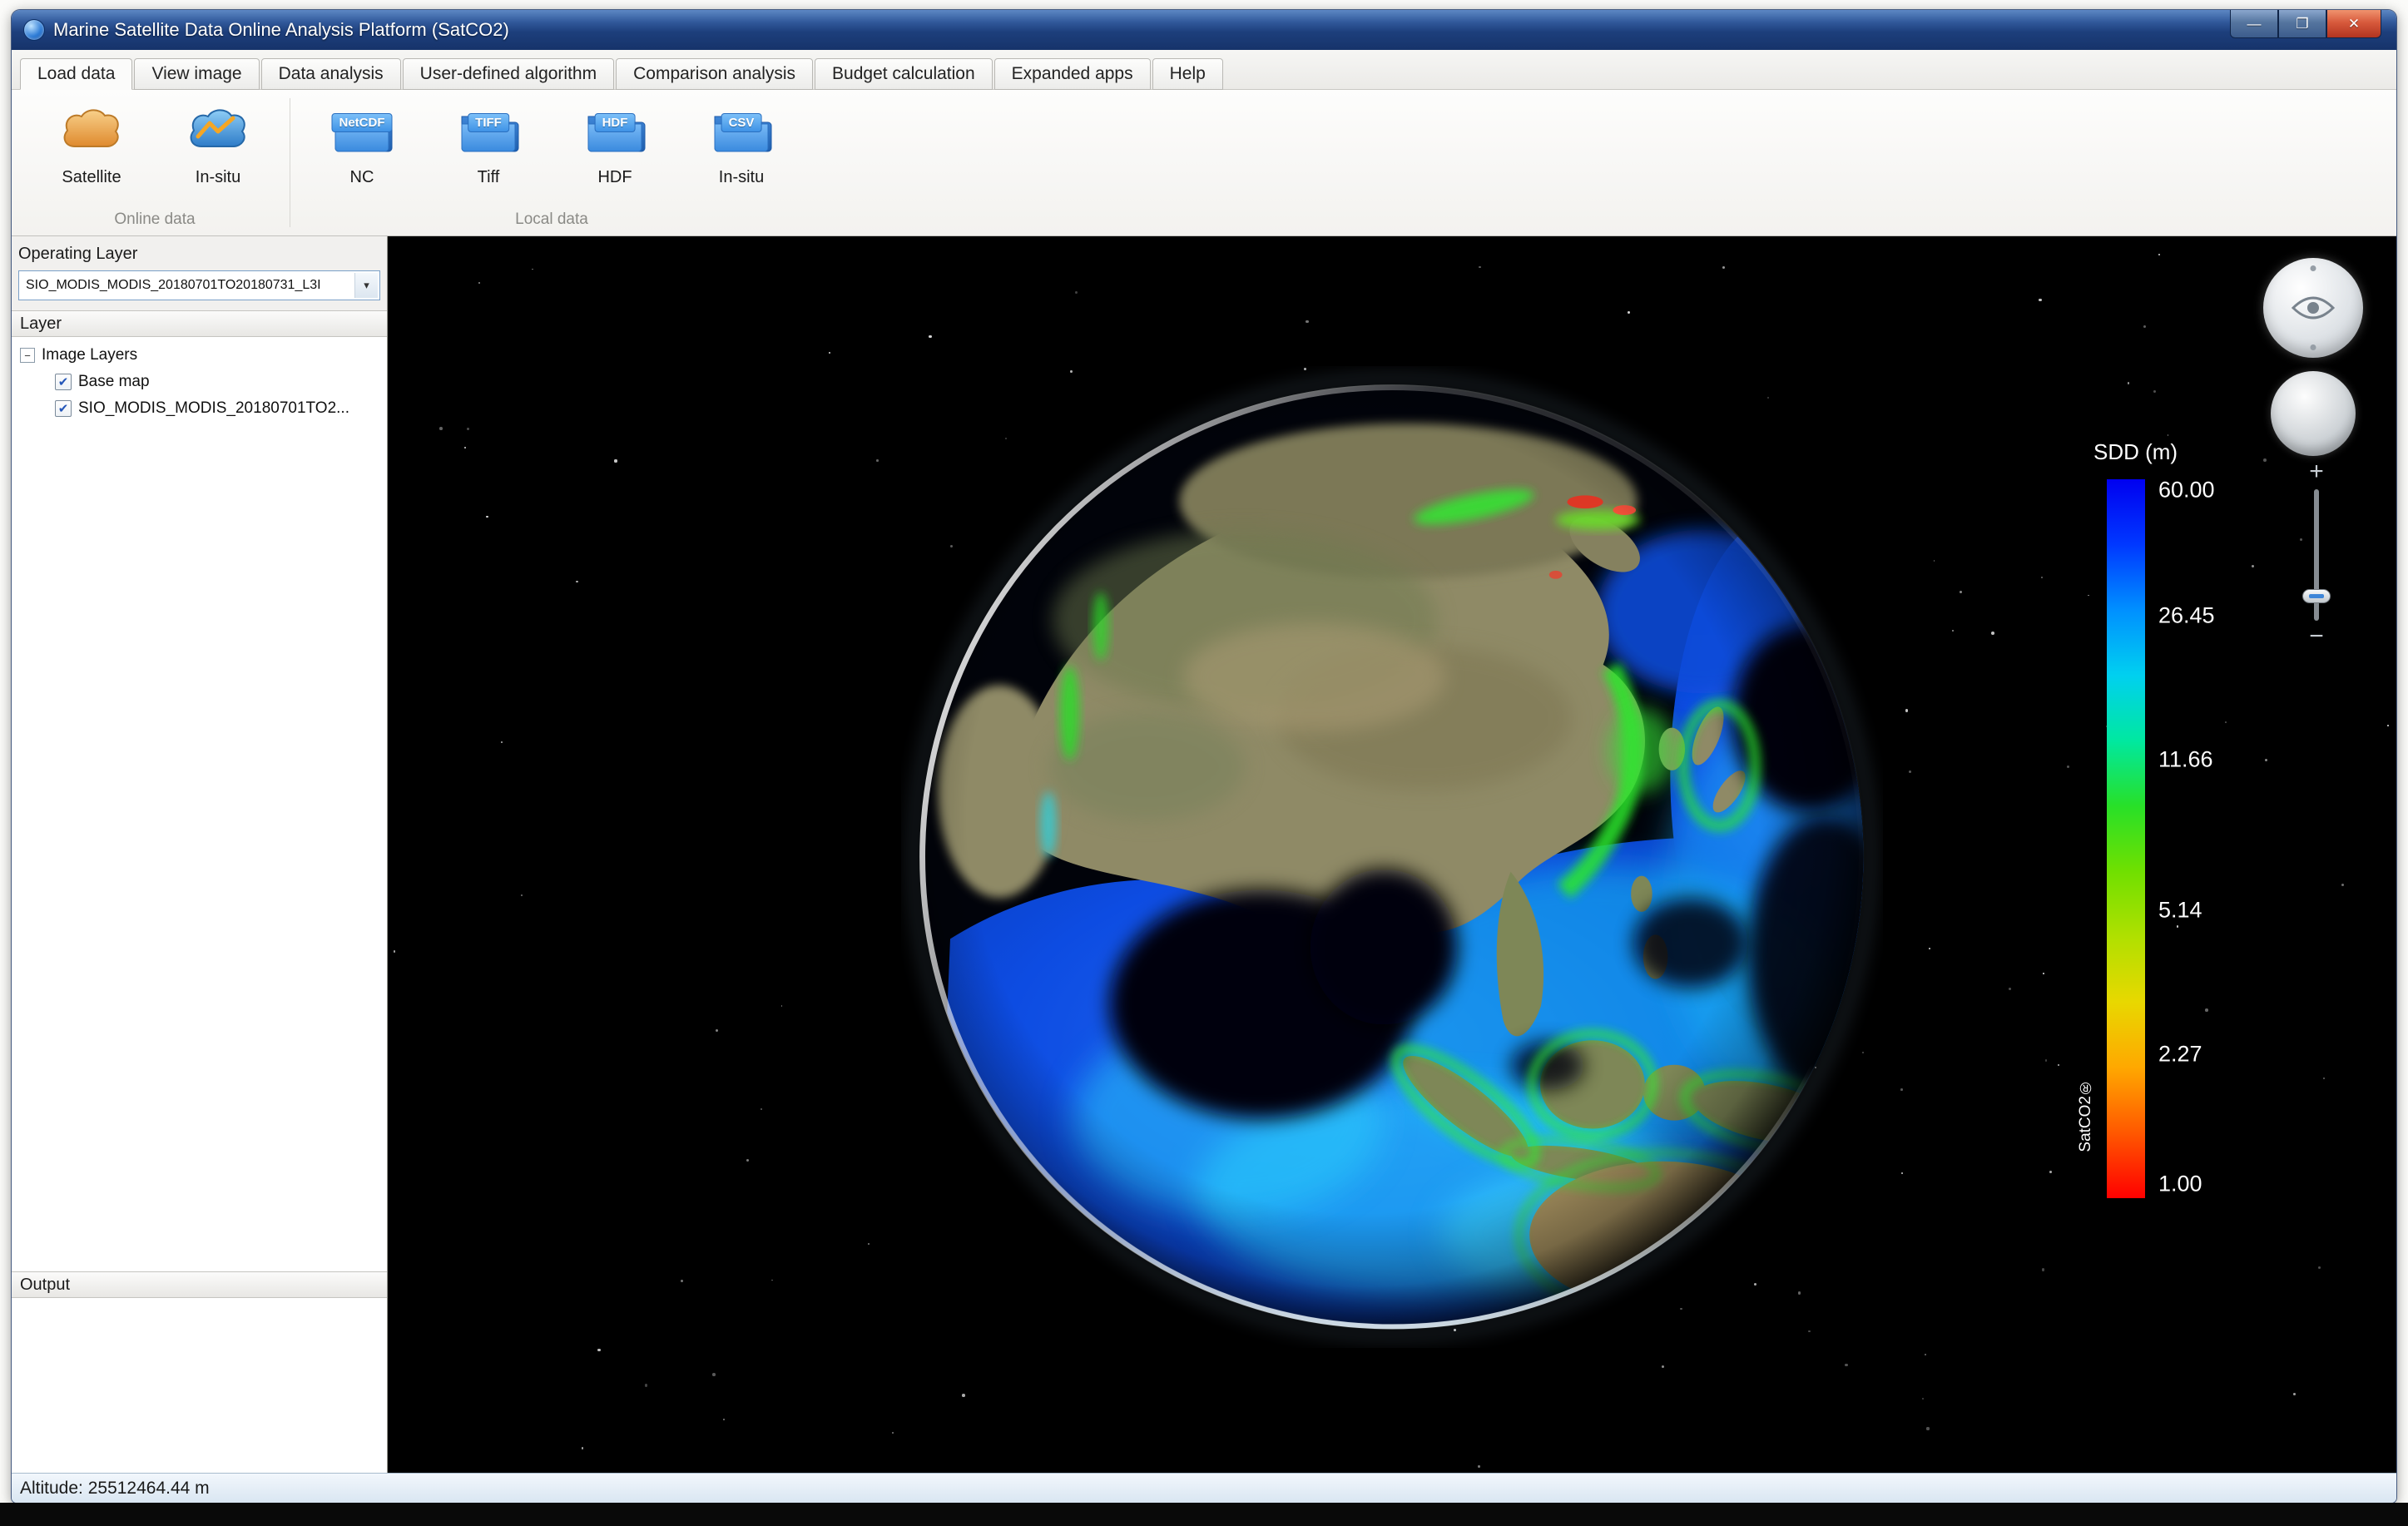 The width and height of the screenshot is (2408, 1526). I want to click on tiff-button: TIFF Tiff, so click(489, 150).